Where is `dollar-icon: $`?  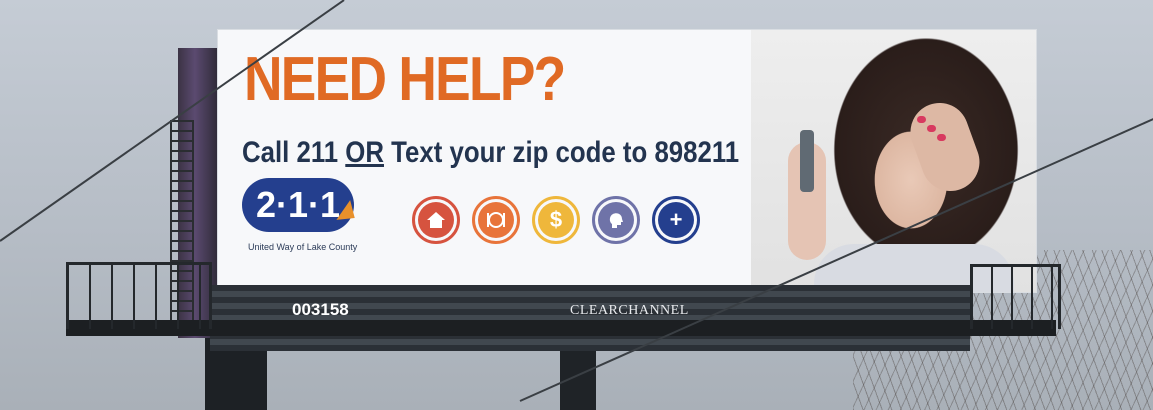
dollar-icon: $ is located at coordinates (556, 220).